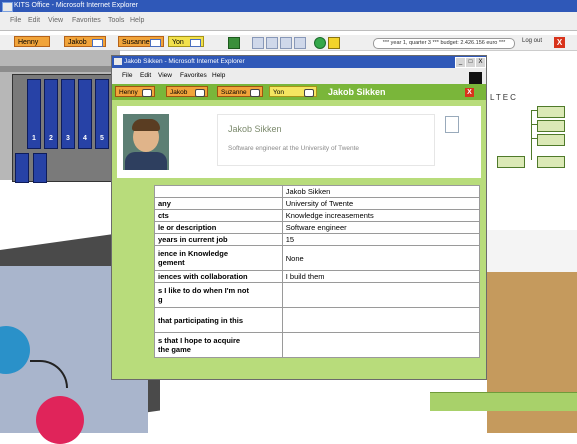  What do you see at coordinates (60, 420) in the screenshot?
I see `pink-circle-shape` at bounding box center [60, 420].